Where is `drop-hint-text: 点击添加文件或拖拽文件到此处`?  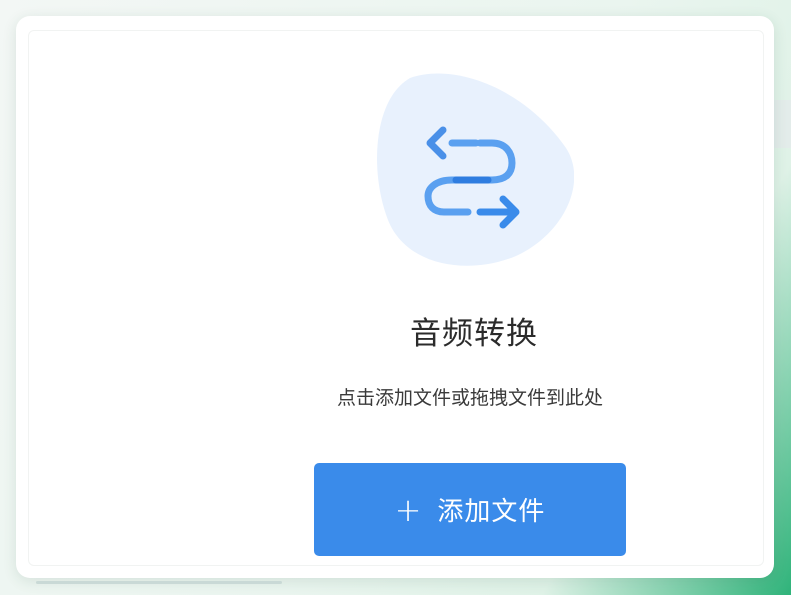 drop-hint-text: 点击添加文件或拖拽文件到此处 is located at coordinates (469, 398).